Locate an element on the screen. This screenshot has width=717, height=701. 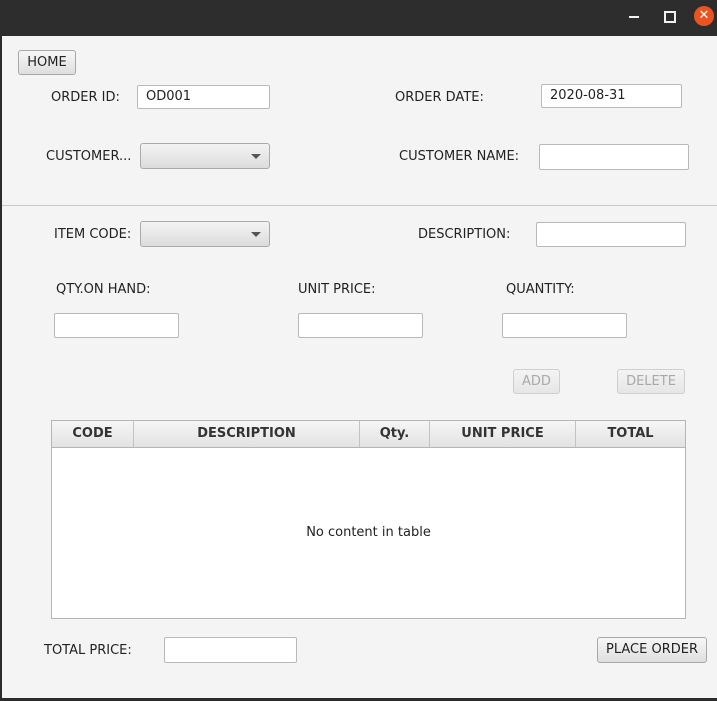
order-id-label: ORDER ID: is located at coordinates (85, 97).